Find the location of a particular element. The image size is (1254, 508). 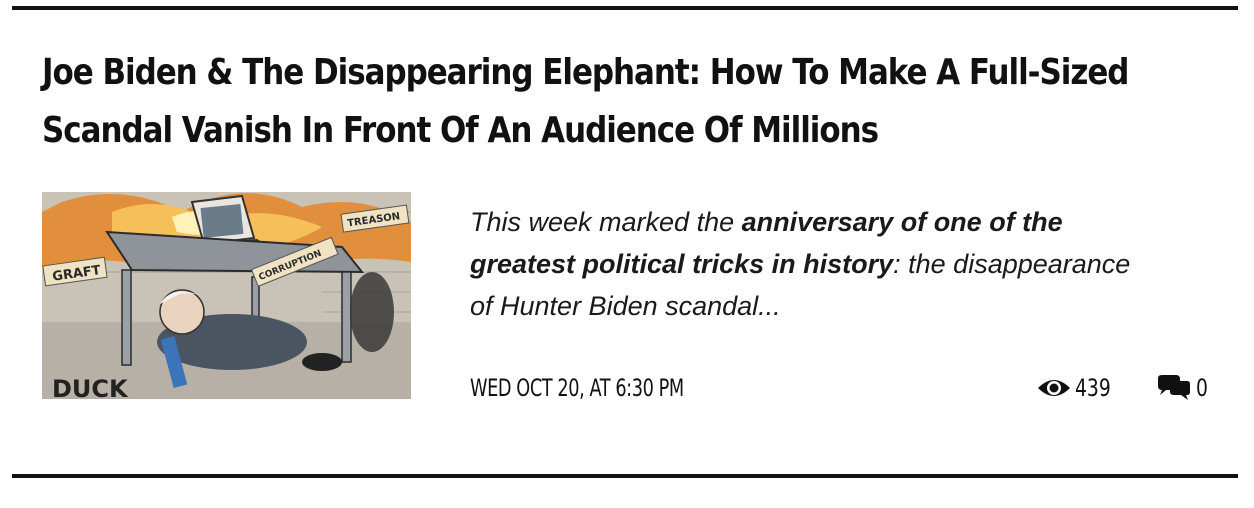

comment-count-value: 0 is located at coordinates (1202, 388).